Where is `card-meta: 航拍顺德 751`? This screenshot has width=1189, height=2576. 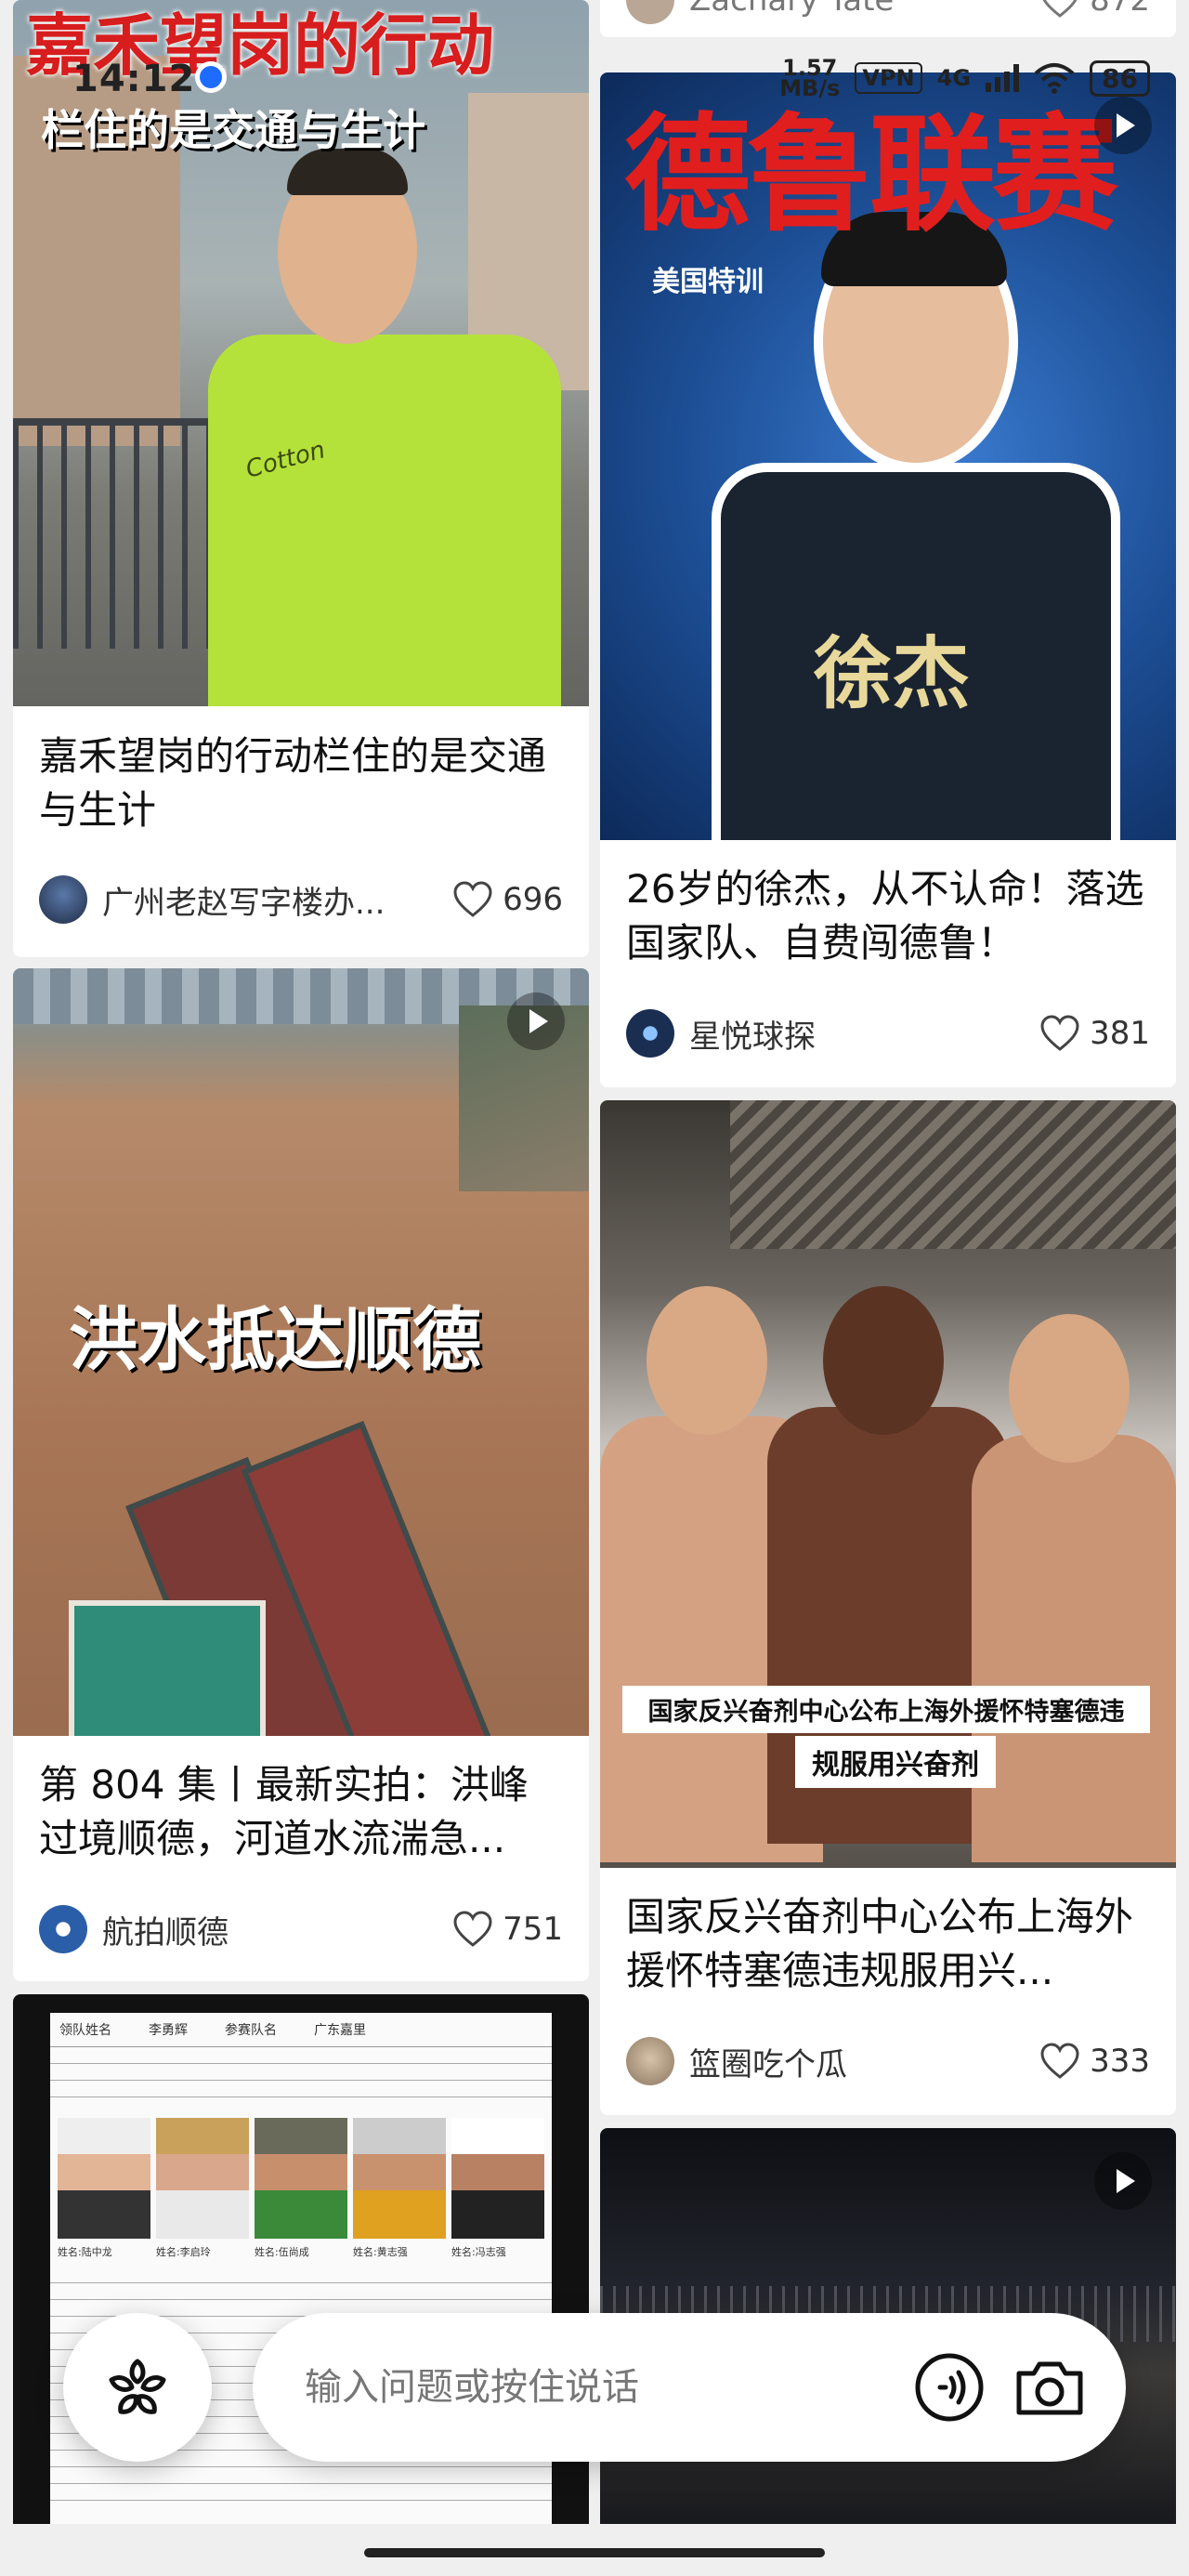
card-meta: 航拍顺德 751 is located at coordinates (301, 1929).